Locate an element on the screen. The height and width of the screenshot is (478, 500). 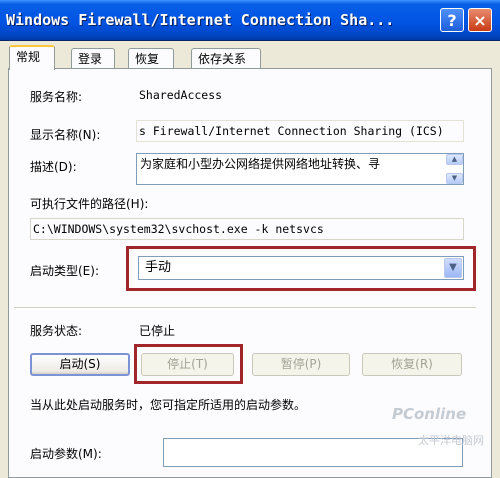
description-scrollbar: ▲ ▼ is located at coordinates (454, 169).